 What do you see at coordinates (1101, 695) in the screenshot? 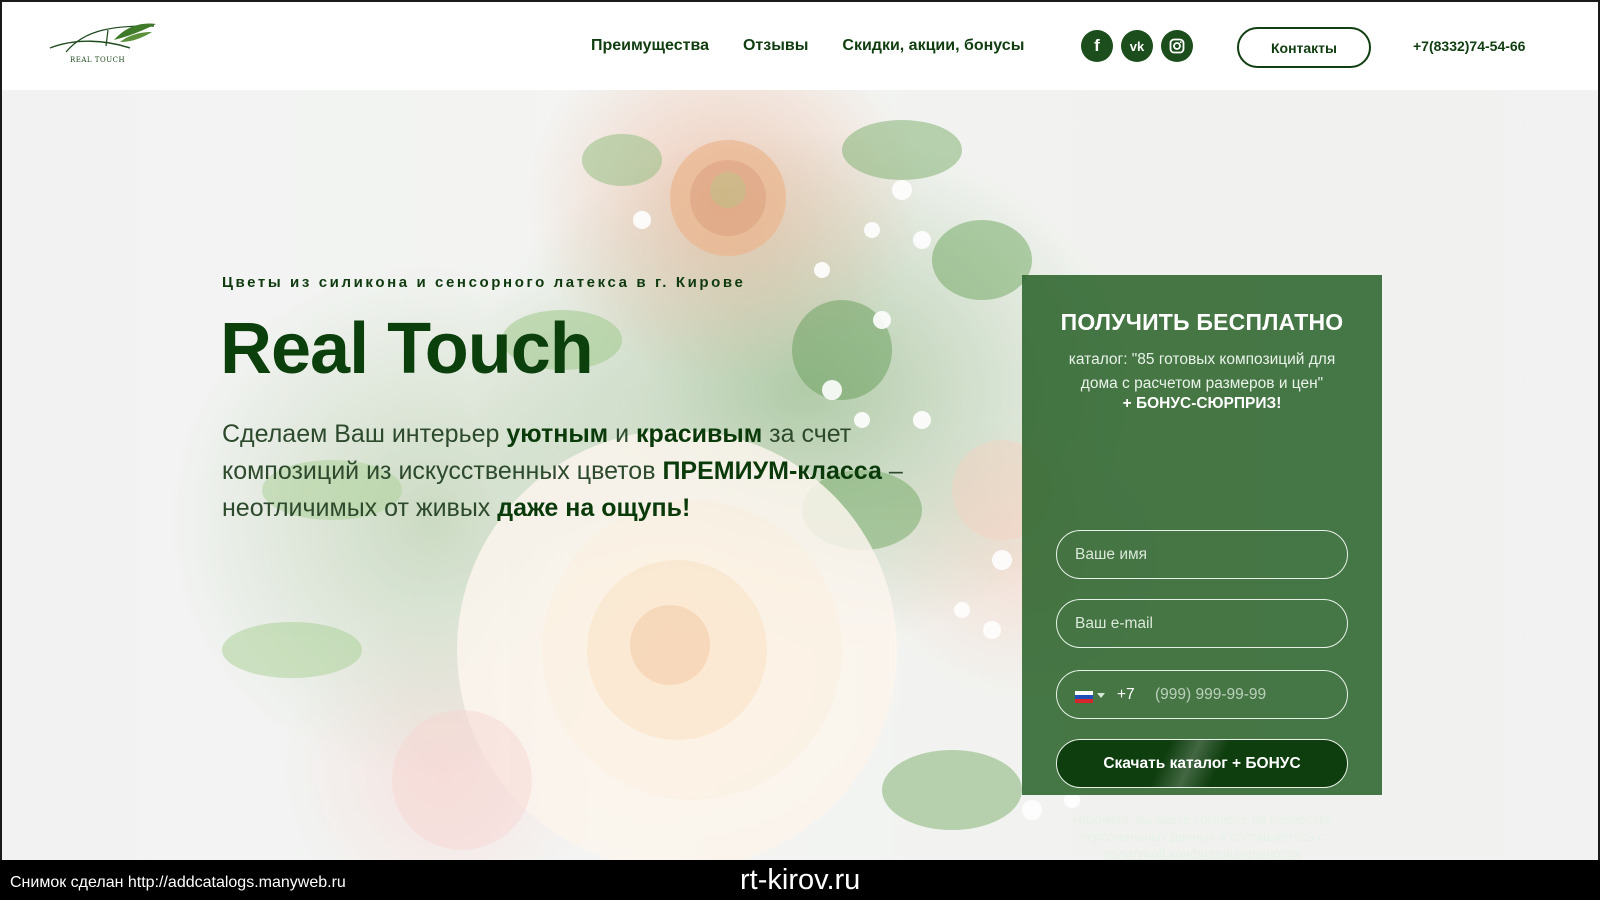
I see `chevron-down-icon` at bounding box center [1101, 695].